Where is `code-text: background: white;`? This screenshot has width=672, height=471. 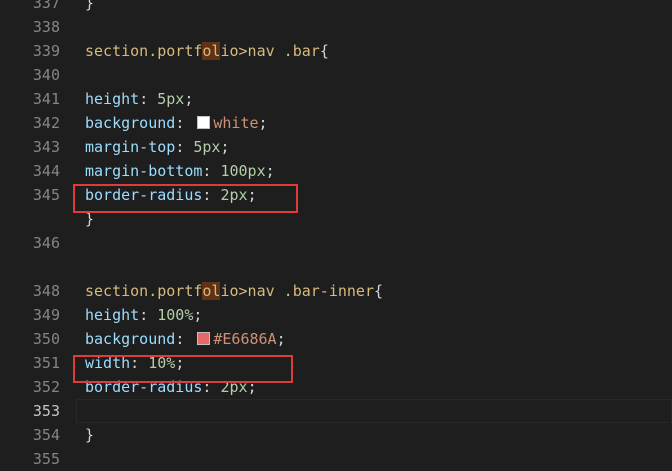
code-text: background: white; is located at coordinates (176, 123).